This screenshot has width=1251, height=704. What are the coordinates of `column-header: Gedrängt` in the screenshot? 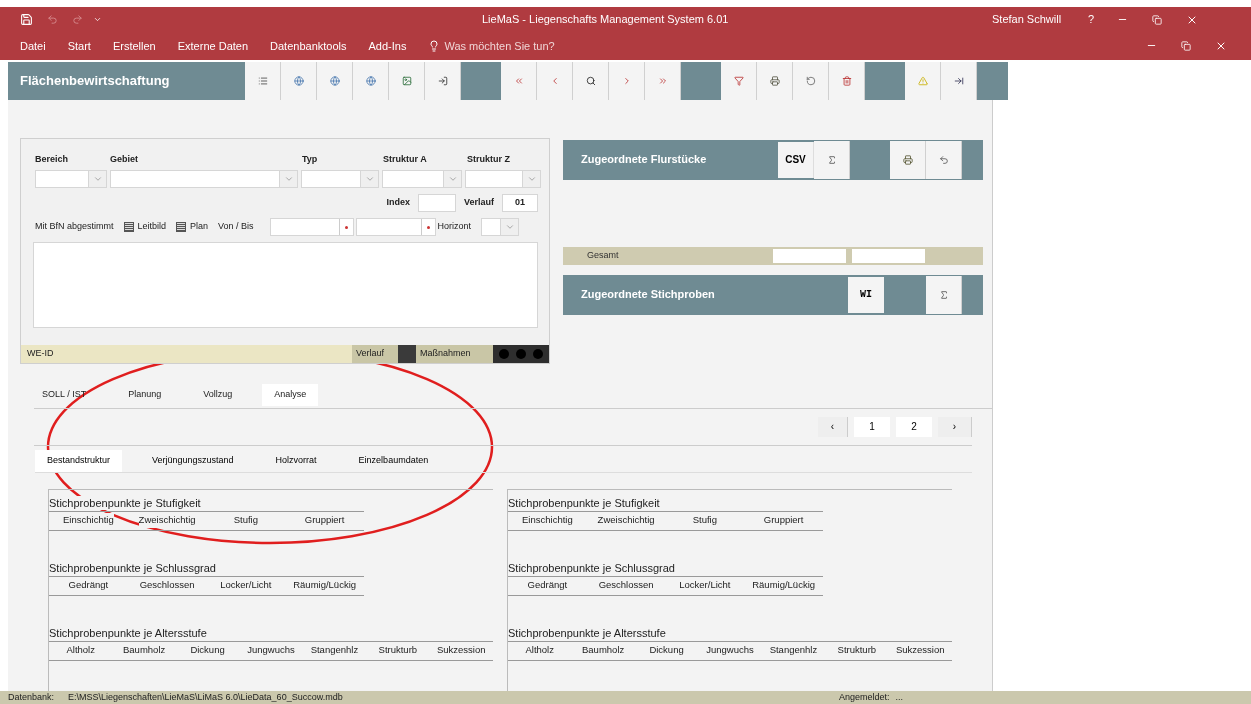 It's located at (547, 585).